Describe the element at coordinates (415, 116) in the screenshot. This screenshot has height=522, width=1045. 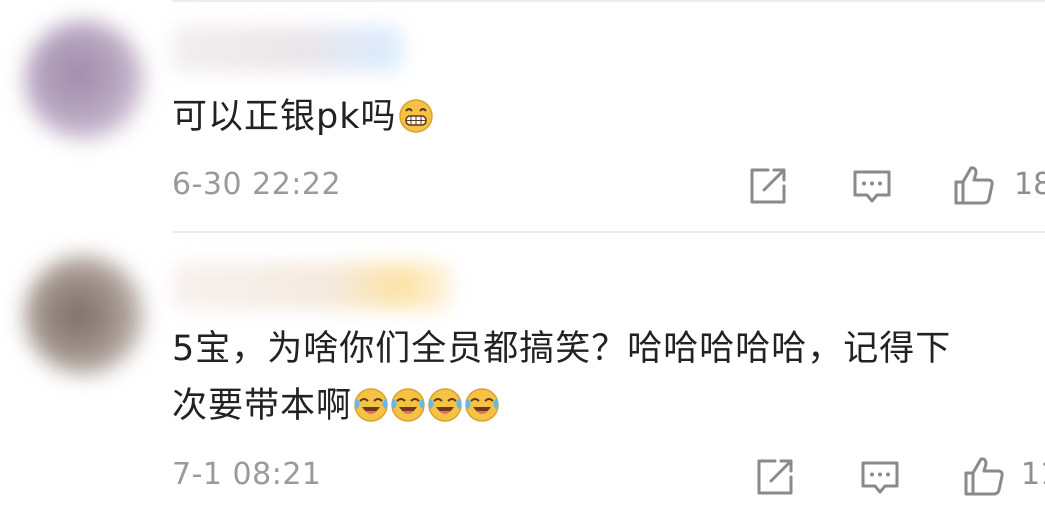
I see `grinning-face-icon` at that location.